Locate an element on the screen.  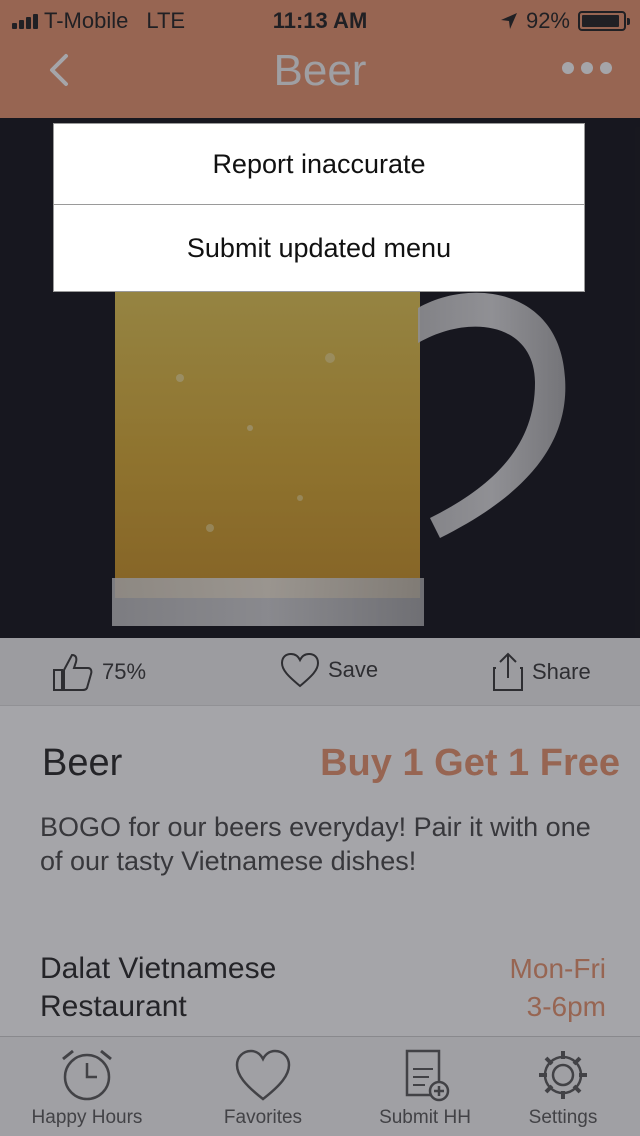
more-options-menu: Report inaccurate Submit updated menu is located at coordinates (319, 207).